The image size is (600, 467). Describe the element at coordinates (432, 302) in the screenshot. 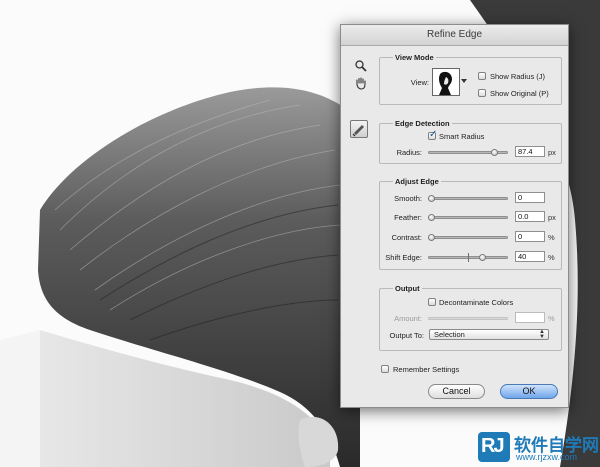

I see `decontaminate-colors-checkbox` at that location.